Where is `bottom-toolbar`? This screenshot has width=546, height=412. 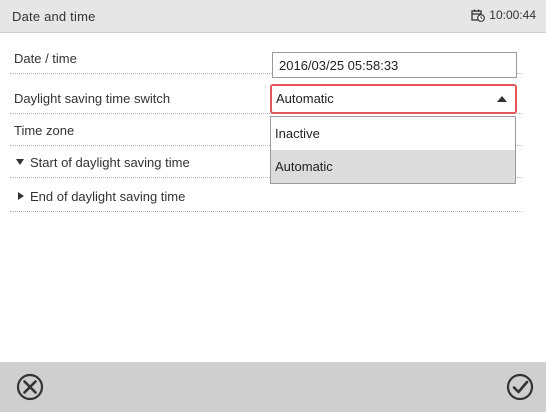 bottom-toolbar is located at coordinates (273, 387).